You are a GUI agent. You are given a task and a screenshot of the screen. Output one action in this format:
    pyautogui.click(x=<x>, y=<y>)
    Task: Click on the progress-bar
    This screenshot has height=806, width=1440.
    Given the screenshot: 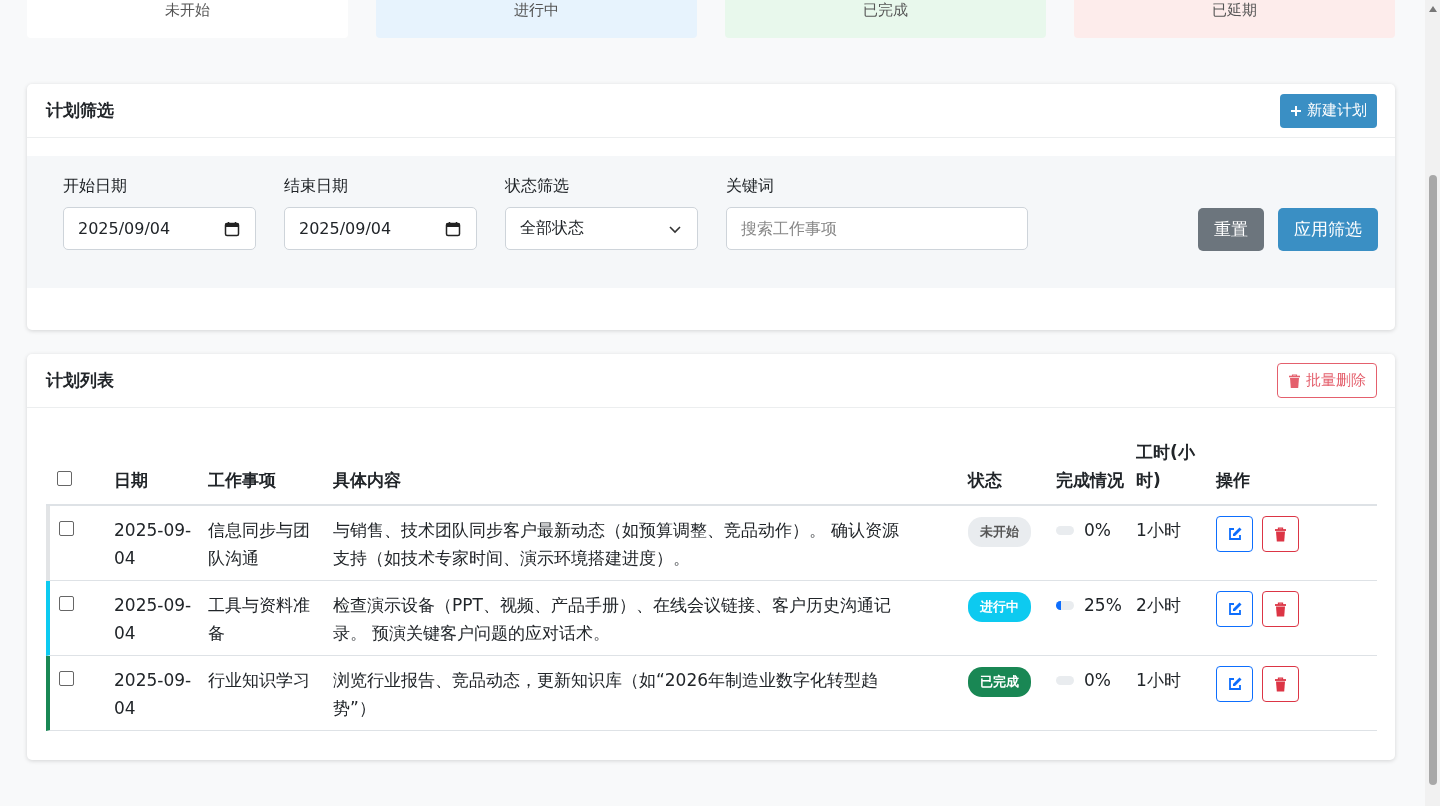 What is the action you would take?
    pyautogui.click(x=1065, y=605)
    